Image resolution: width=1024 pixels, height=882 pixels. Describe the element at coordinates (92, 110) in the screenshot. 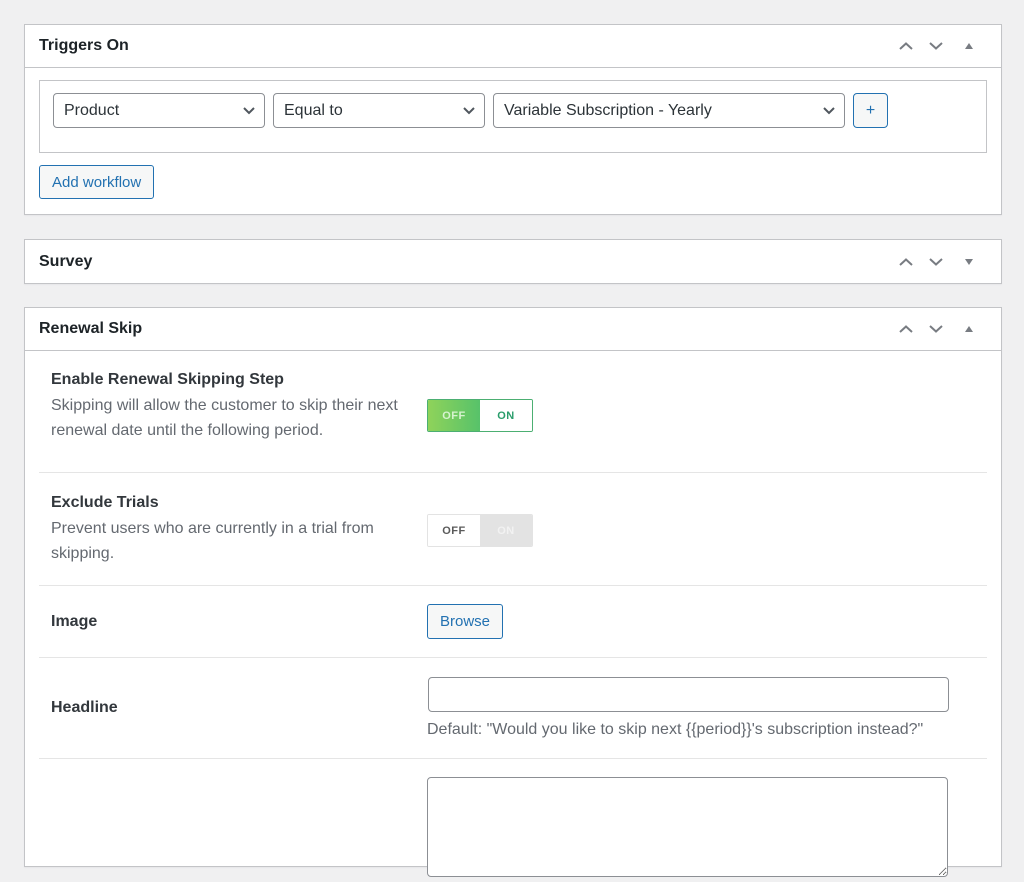

I see `select-value: Product` at that location.